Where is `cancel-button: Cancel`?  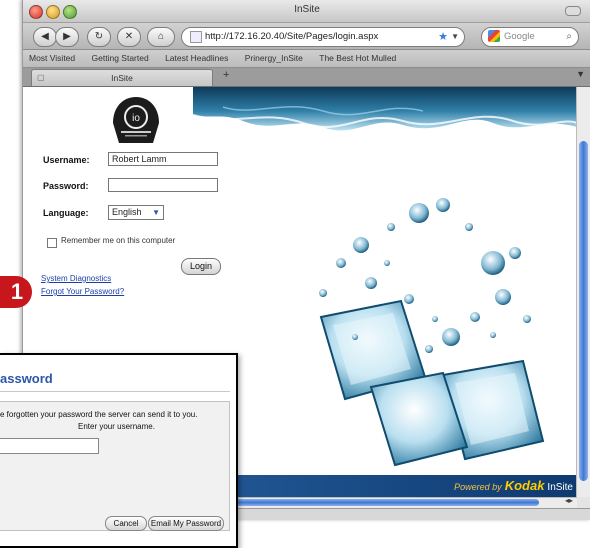
cancel-button: Cancel is located at coordinates (126, 523).